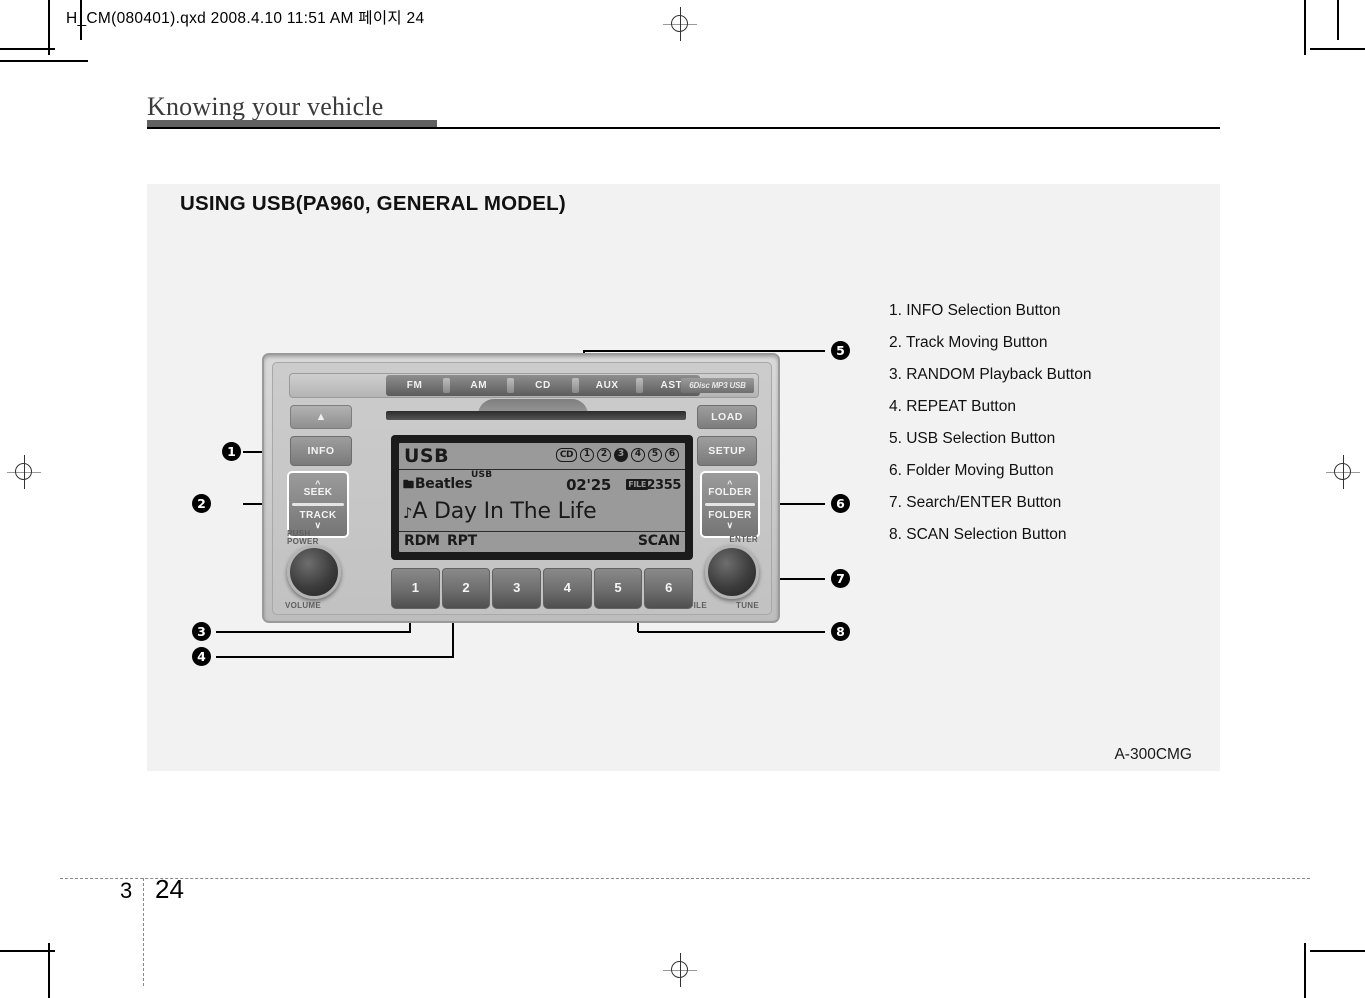 This screenshot has height=998, width=1365. Describe the element at coordinates (607, 385) in the screenshot. I see `band-button-aux: AUX` at that location.